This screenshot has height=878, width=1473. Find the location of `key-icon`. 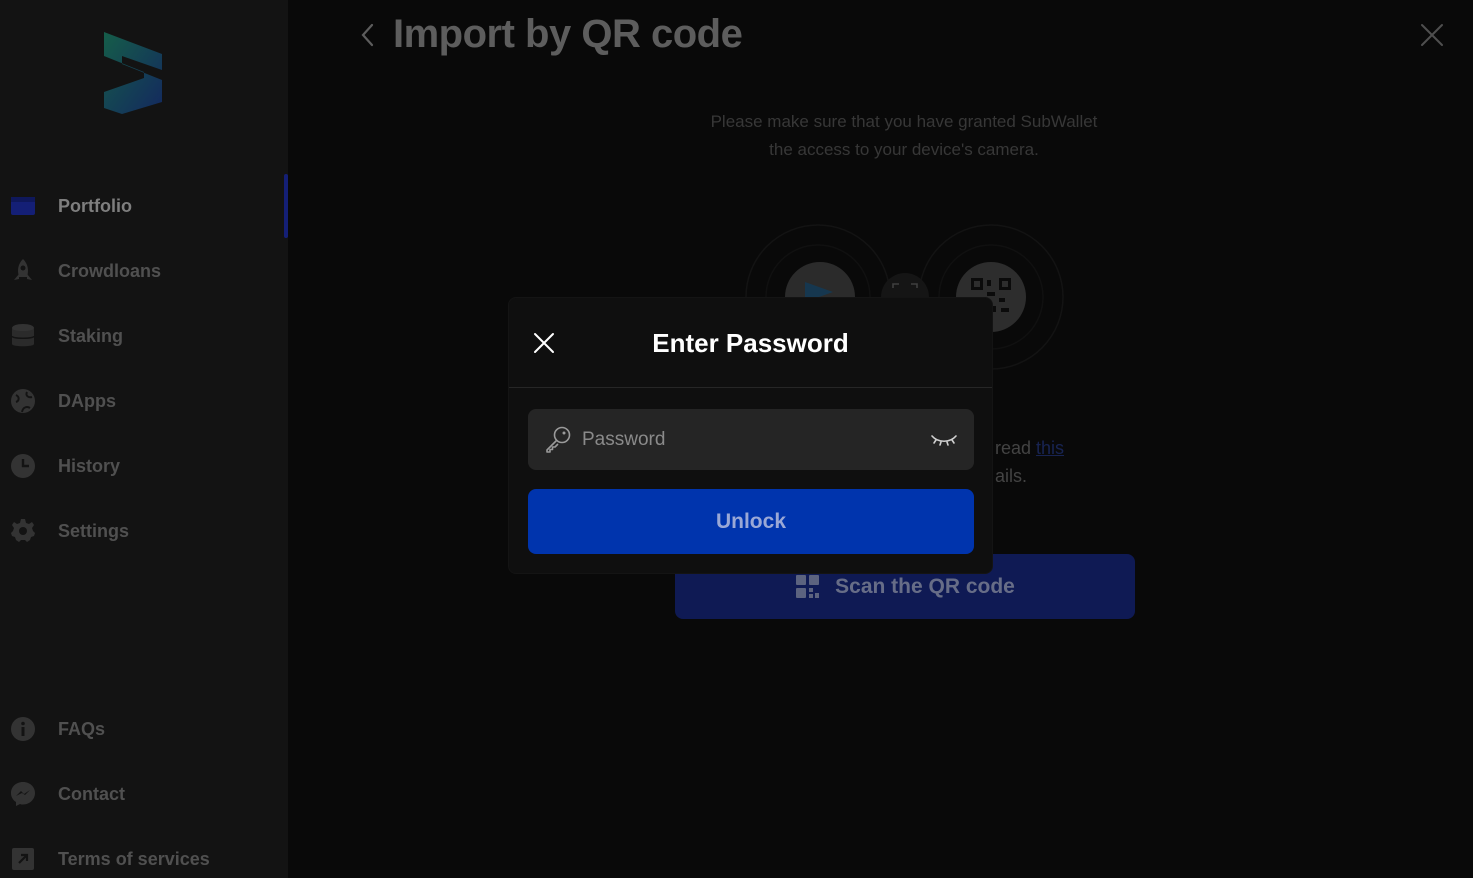

key-icon is located at coordinates (558, 439).